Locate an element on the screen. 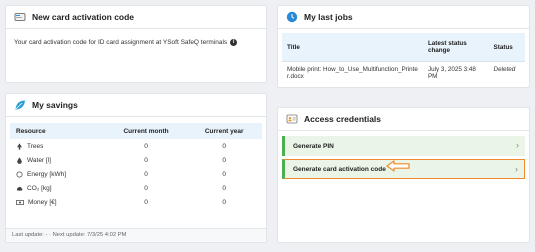 The height and width of the screenshot is (252, 535). resource-name: CO₂ [kg] is located at coordinates (39, 188).